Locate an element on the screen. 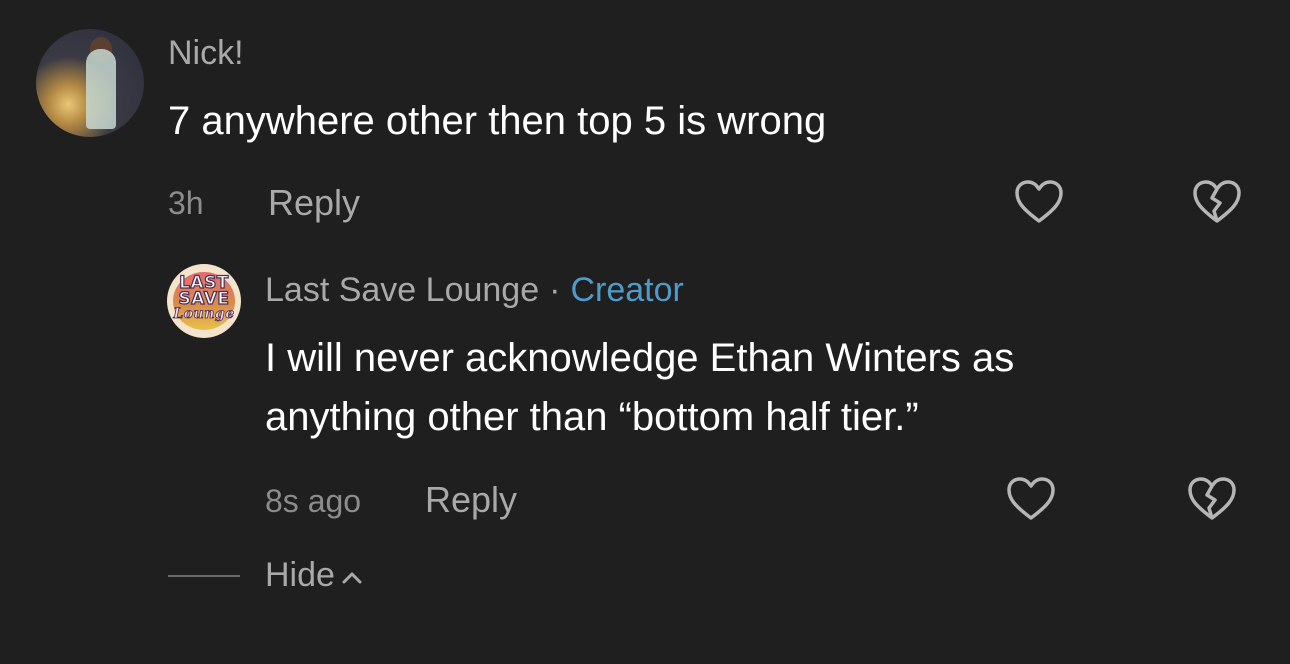  hide-label: Hide is located at coordinates (300, 575).